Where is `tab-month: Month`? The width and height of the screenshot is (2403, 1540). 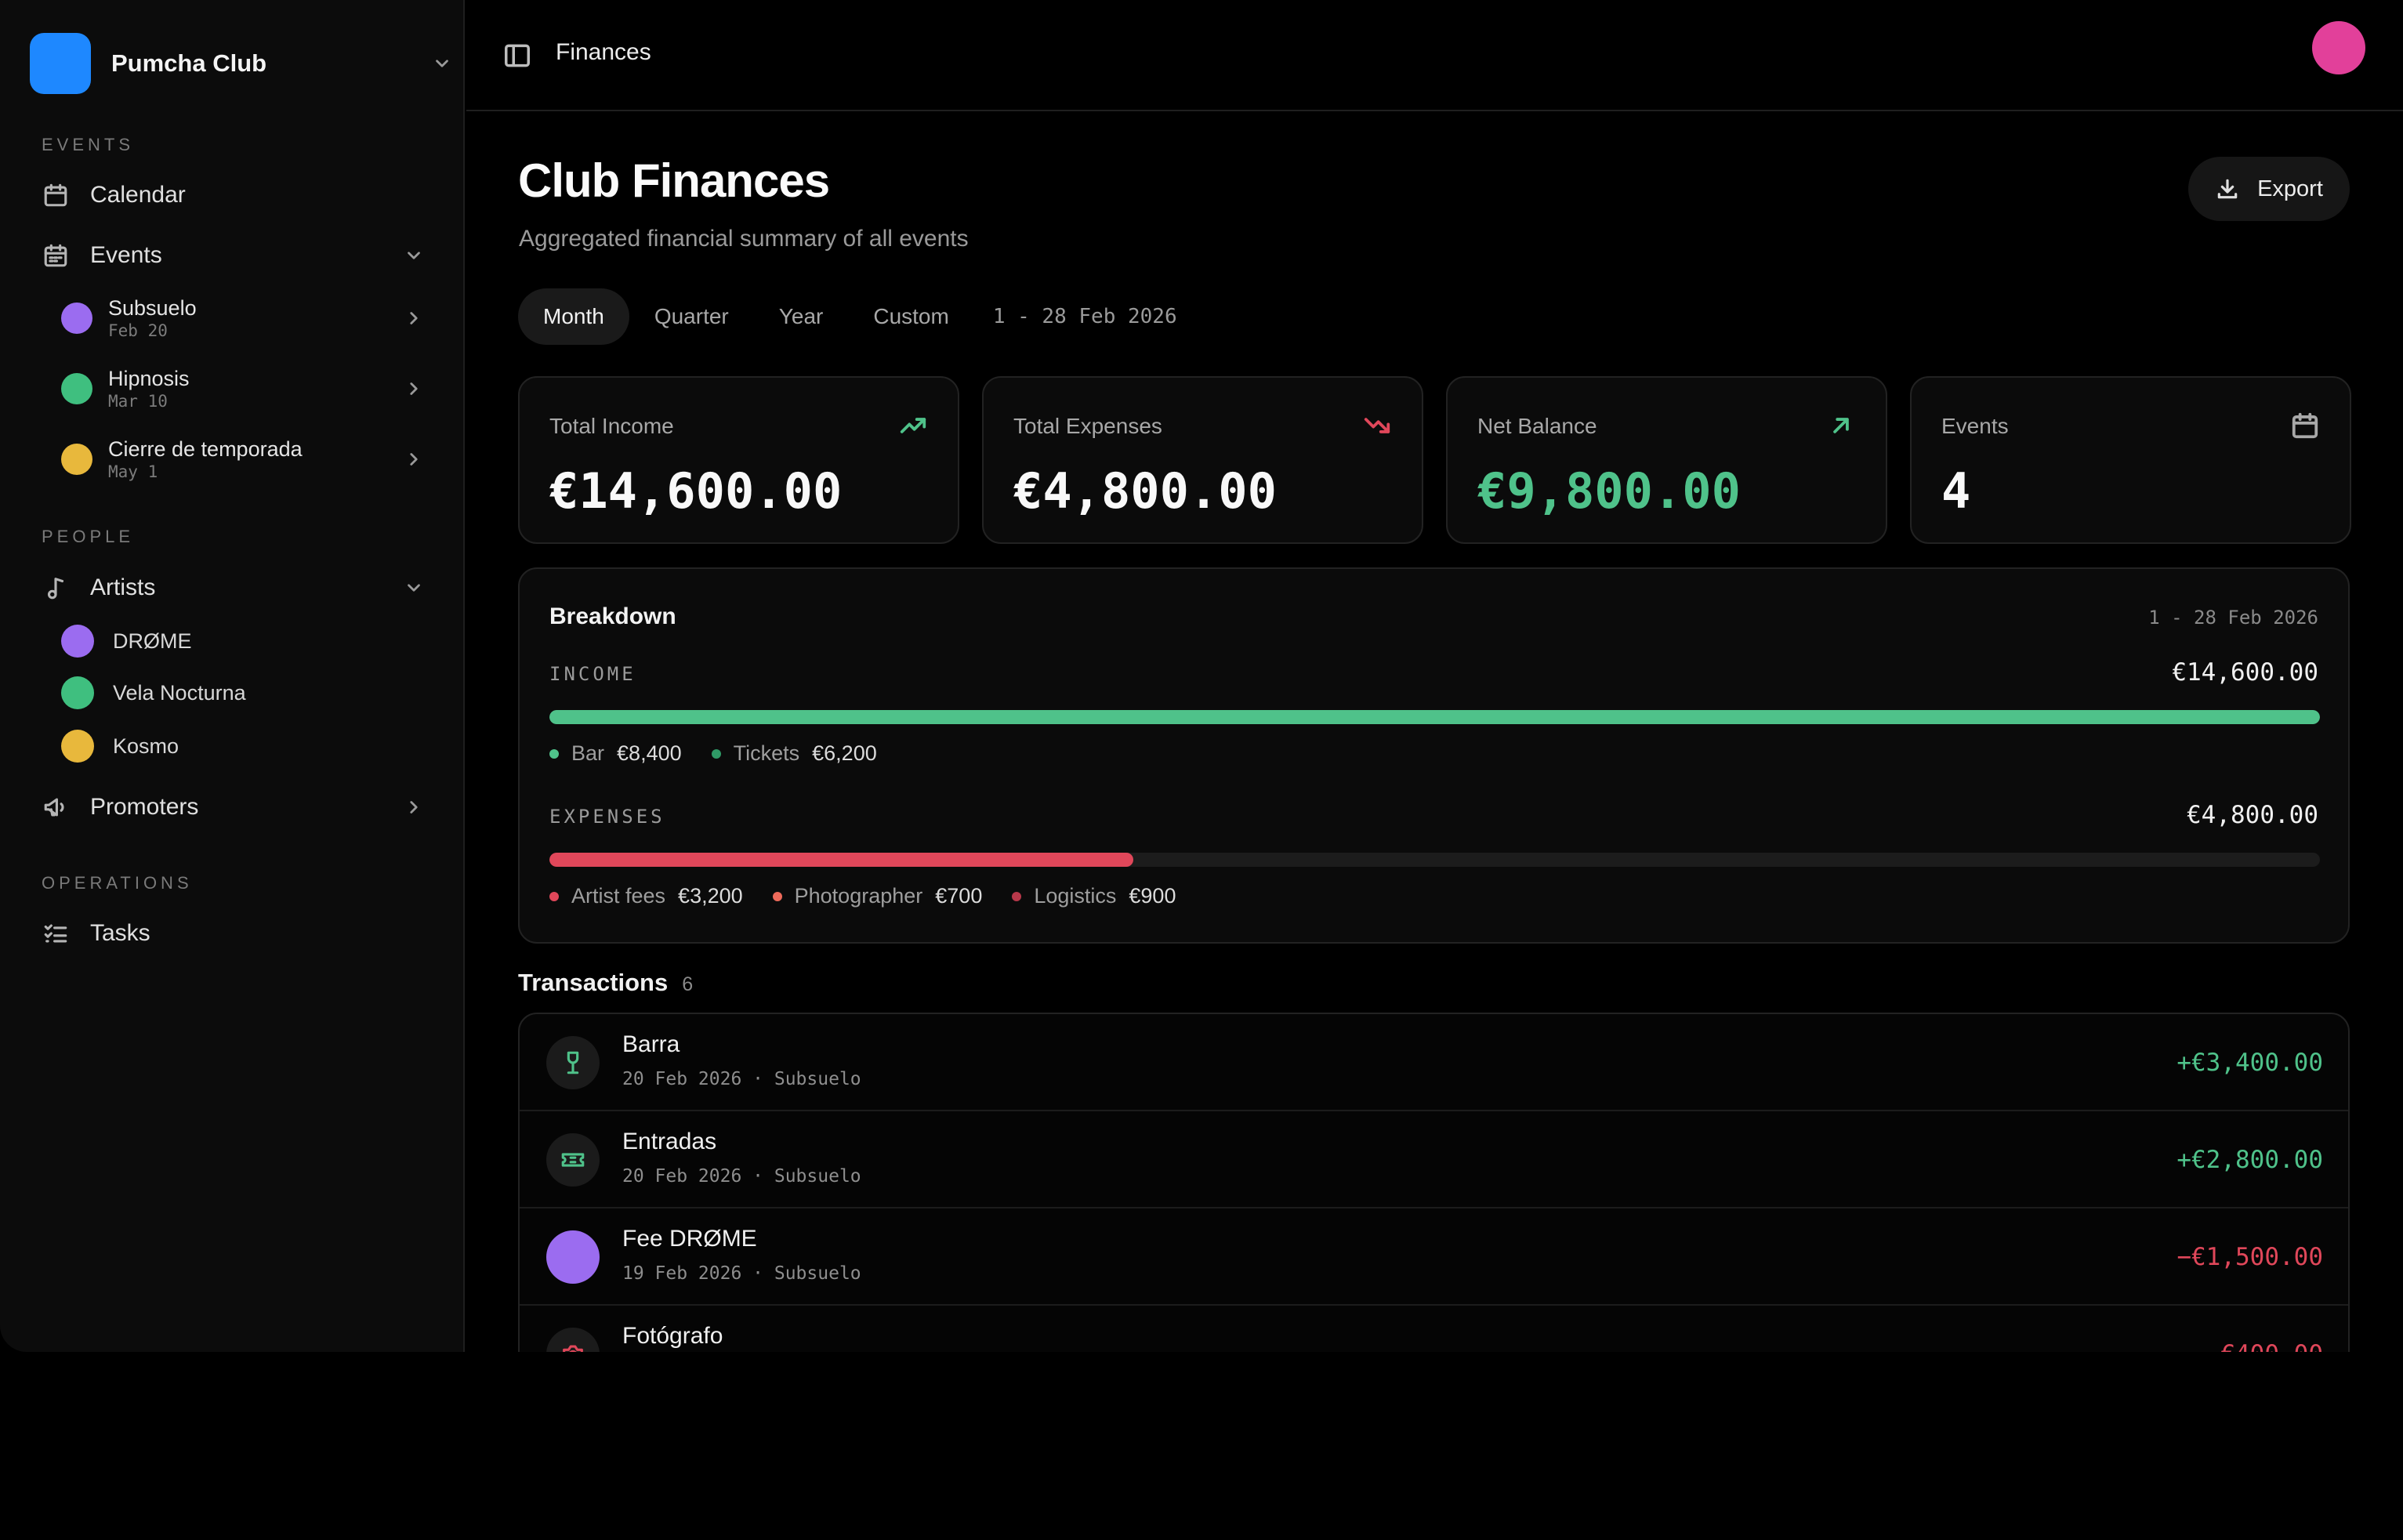 tab-month: Month is located at coordinates (573, 316).